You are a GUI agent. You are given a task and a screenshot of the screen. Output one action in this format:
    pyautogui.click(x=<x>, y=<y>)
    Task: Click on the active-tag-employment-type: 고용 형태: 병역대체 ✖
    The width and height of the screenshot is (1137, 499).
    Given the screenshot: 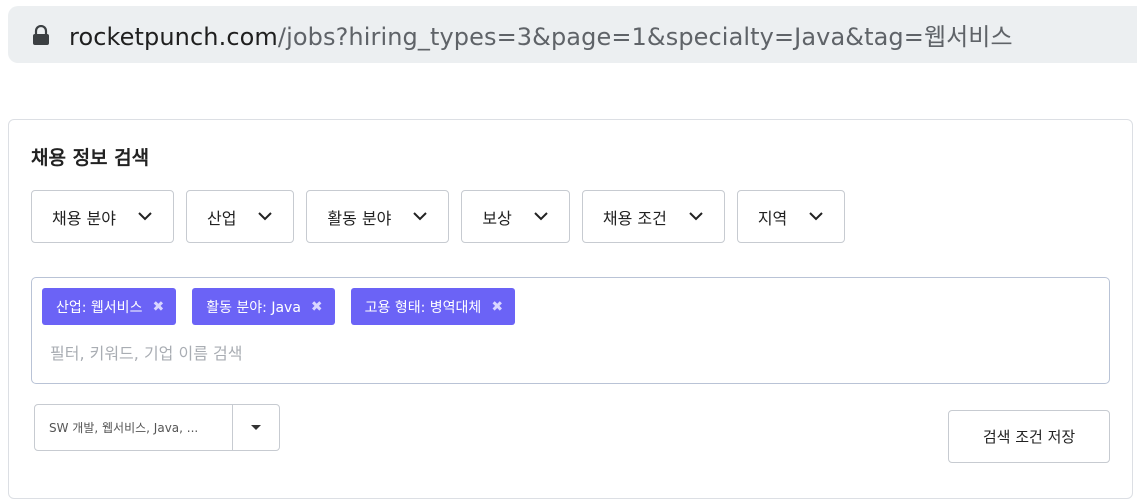 What is the action you would take?
    pyautogui.click(x=433, y=306)
    